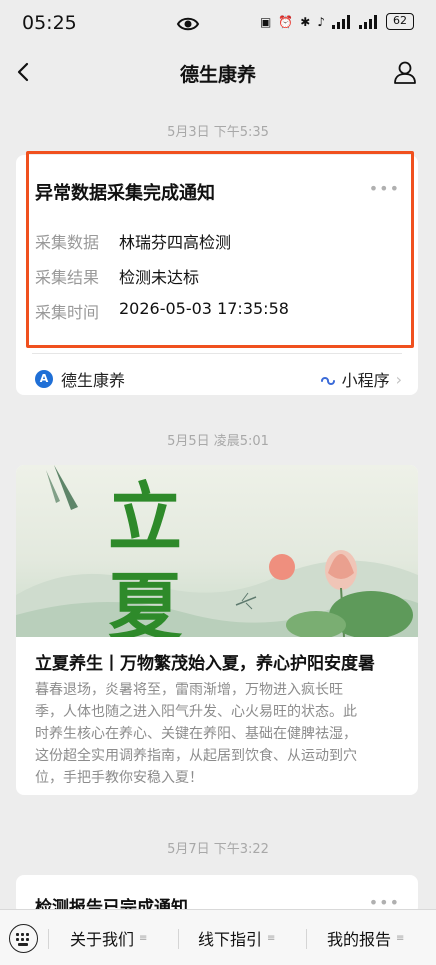 The height and width of the screenshot is (965, 436). What do you see at coordinates (400, 21) in the screenshot?
I see `battery-indicator: 62` at bounding box center [400, 21].